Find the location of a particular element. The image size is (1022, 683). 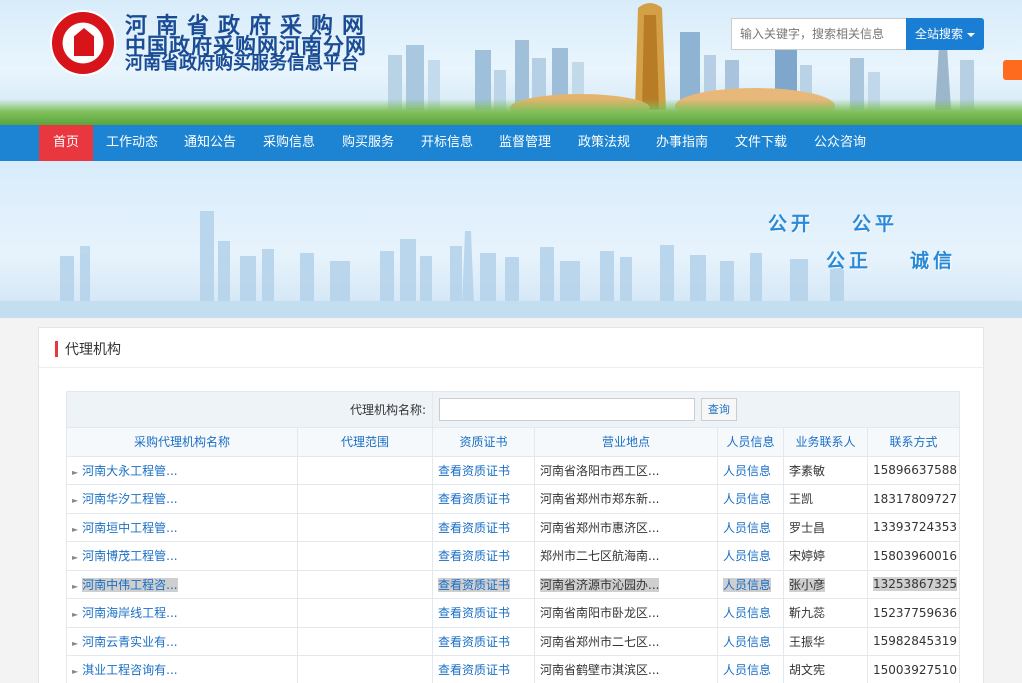

panel-title-accent is located at coordinates (56, 349).